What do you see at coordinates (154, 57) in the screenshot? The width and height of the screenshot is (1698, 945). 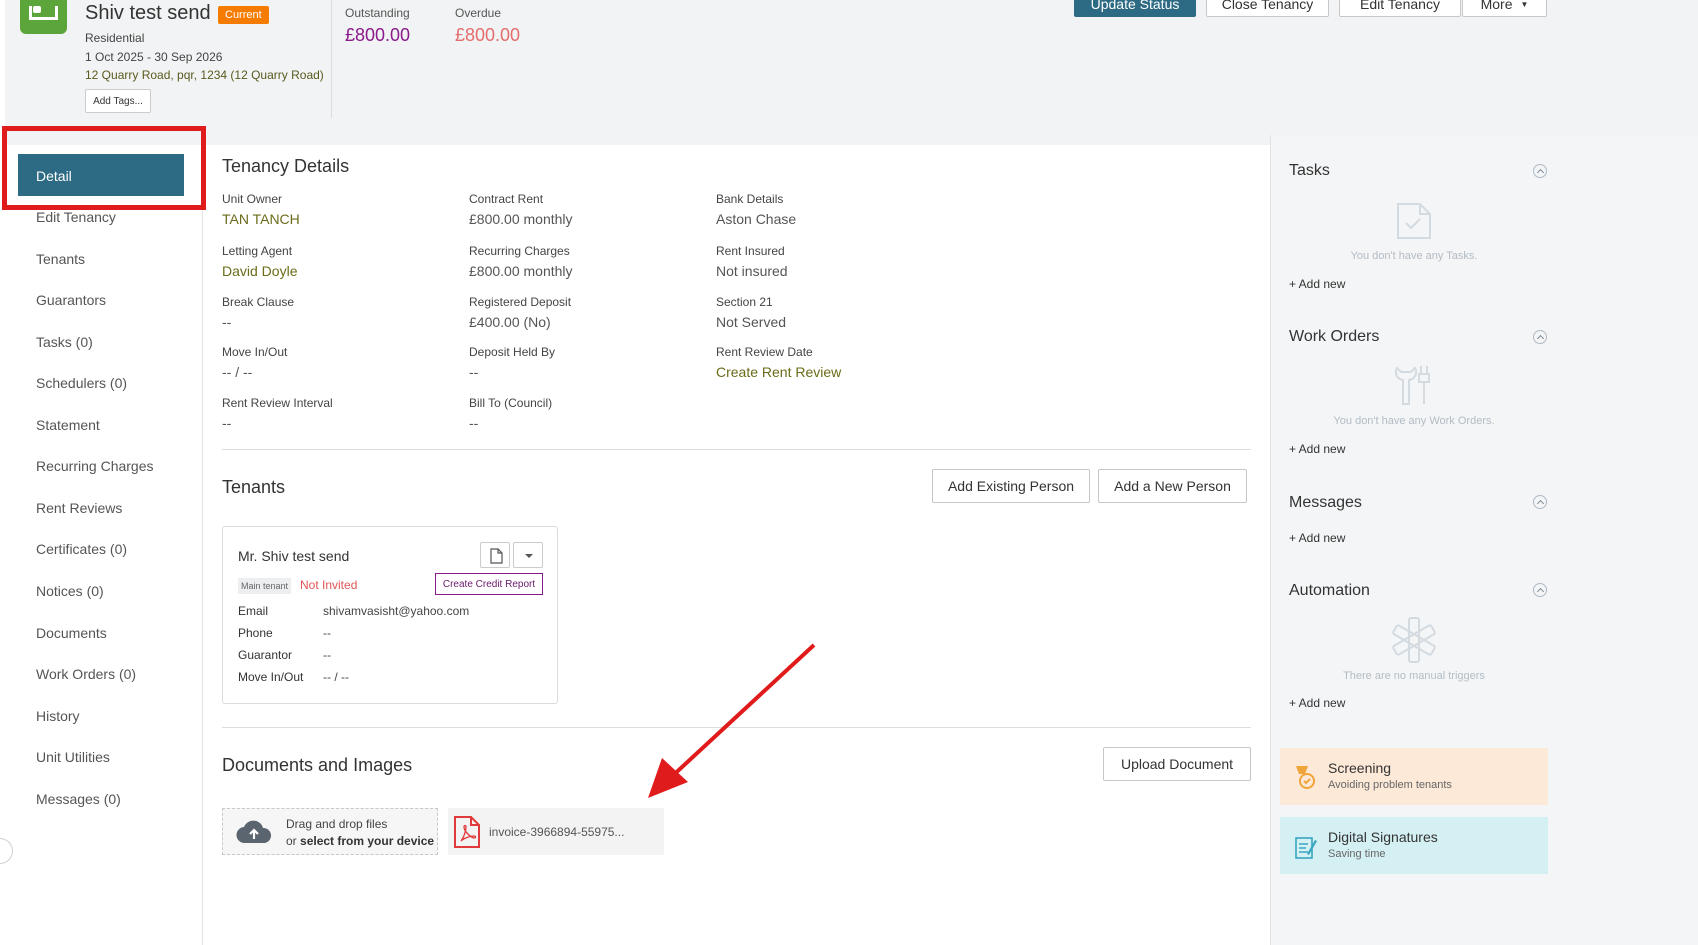 I see `tenancy-dates: 1 Oct 2025 - 30 Sep 2026` at bounding box center [154, 57].